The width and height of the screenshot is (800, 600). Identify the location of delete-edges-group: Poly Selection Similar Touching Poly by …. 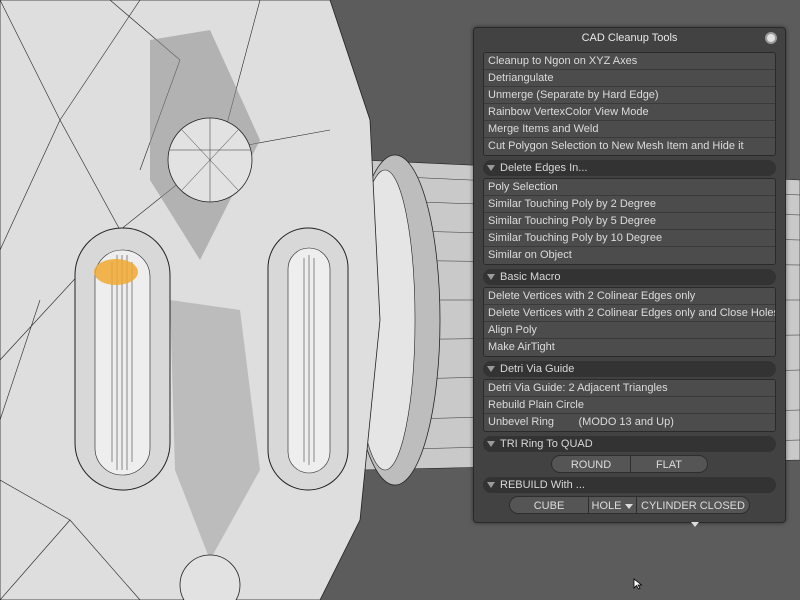
(629, 221).